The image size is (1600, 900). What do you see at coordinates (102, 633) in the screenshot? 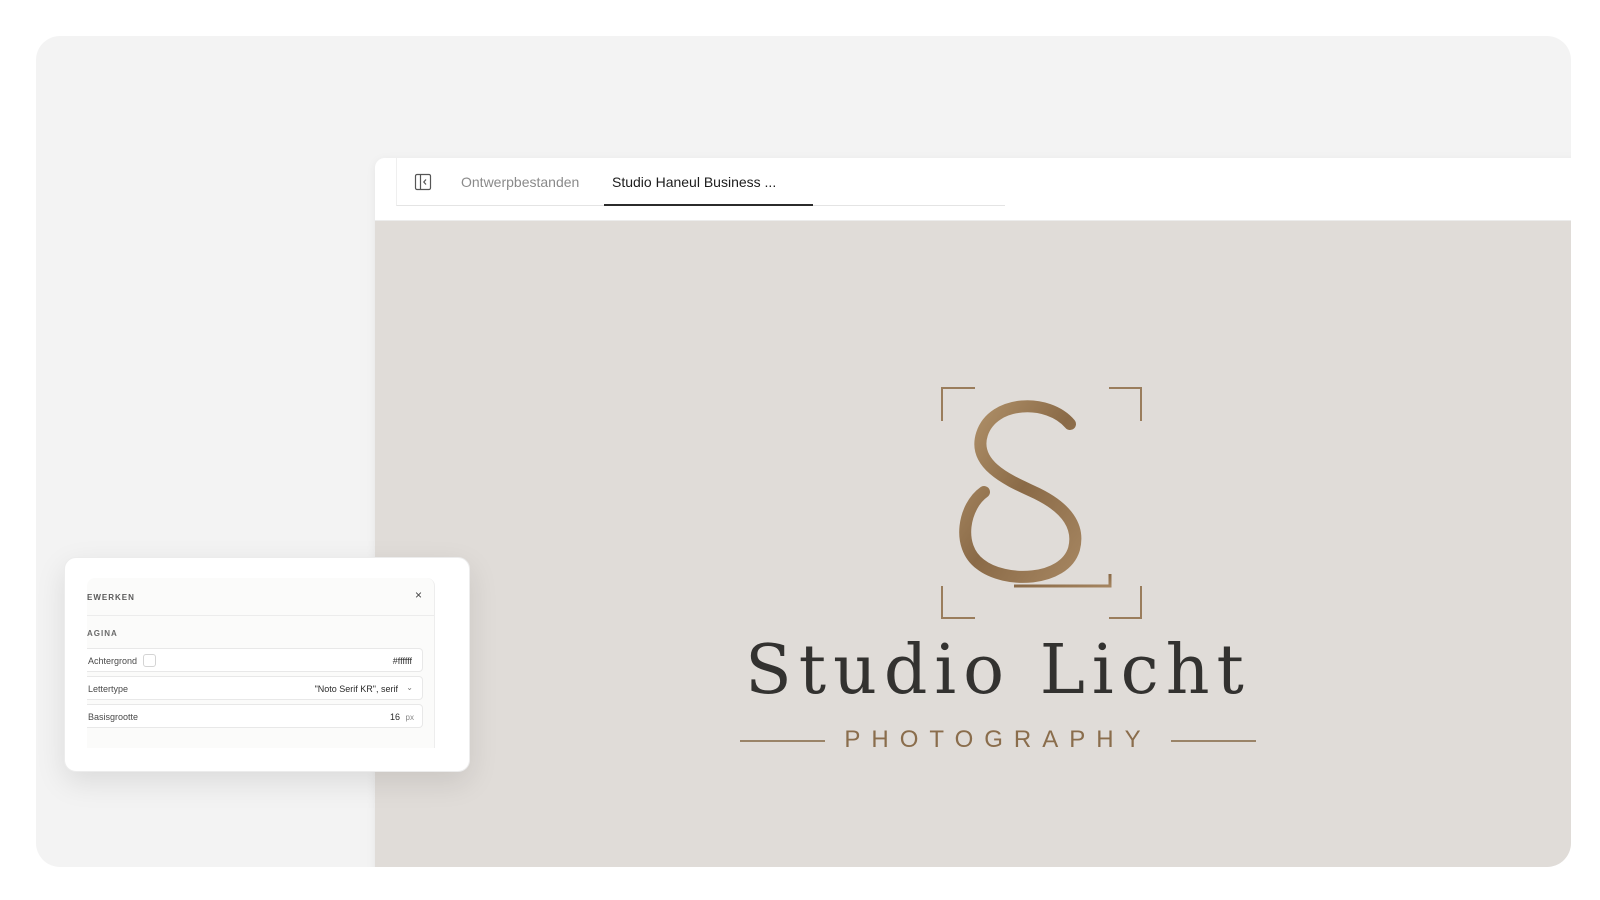
I see `section-label-page: AGINA` at bounding box center [102, 633].